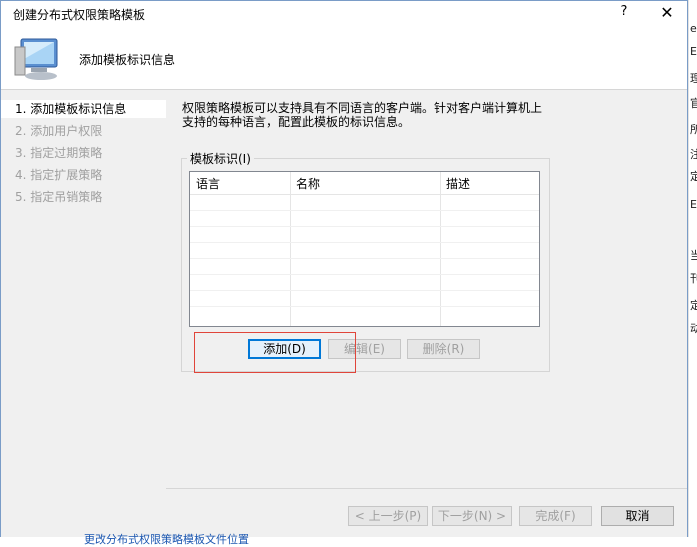 The height and width of the screenshot is (547, 697). What do you see at coordinates (693, 278) in the screenshot?
I see `background-char: 刊` at bounding box center [693, 278].